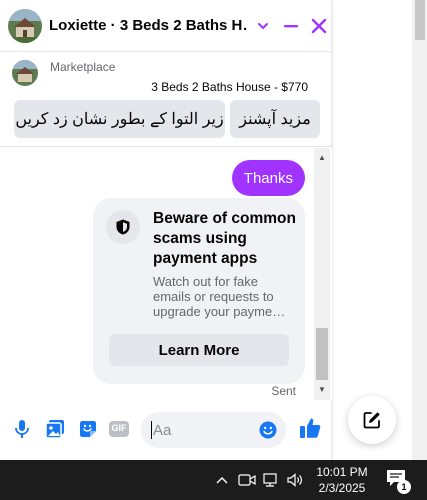  Describe the element at coordinates (322, 157) in the screenshot. I see `scroll-up-icon: ▲` at that location.